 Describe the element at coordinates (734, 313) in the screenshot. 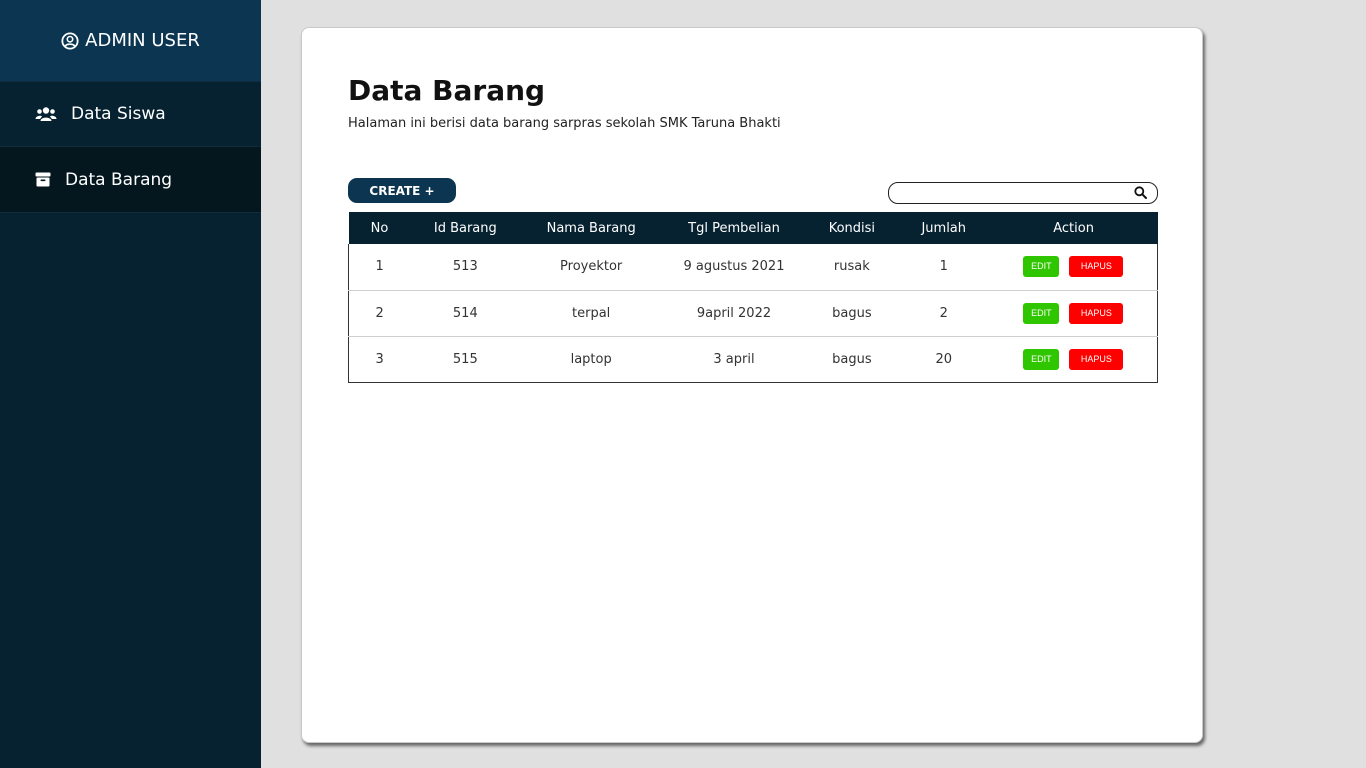

I see `cell-tgl-pembelian: 9april 2022` at that location.